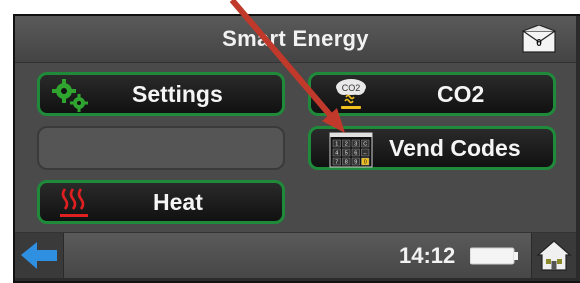 The height and width of the screenshot is (283, 580). What do you see at coordinates (365, 145) in the screenshot?
I see `keypad-key-label: C` at bounding box center [365, 145].